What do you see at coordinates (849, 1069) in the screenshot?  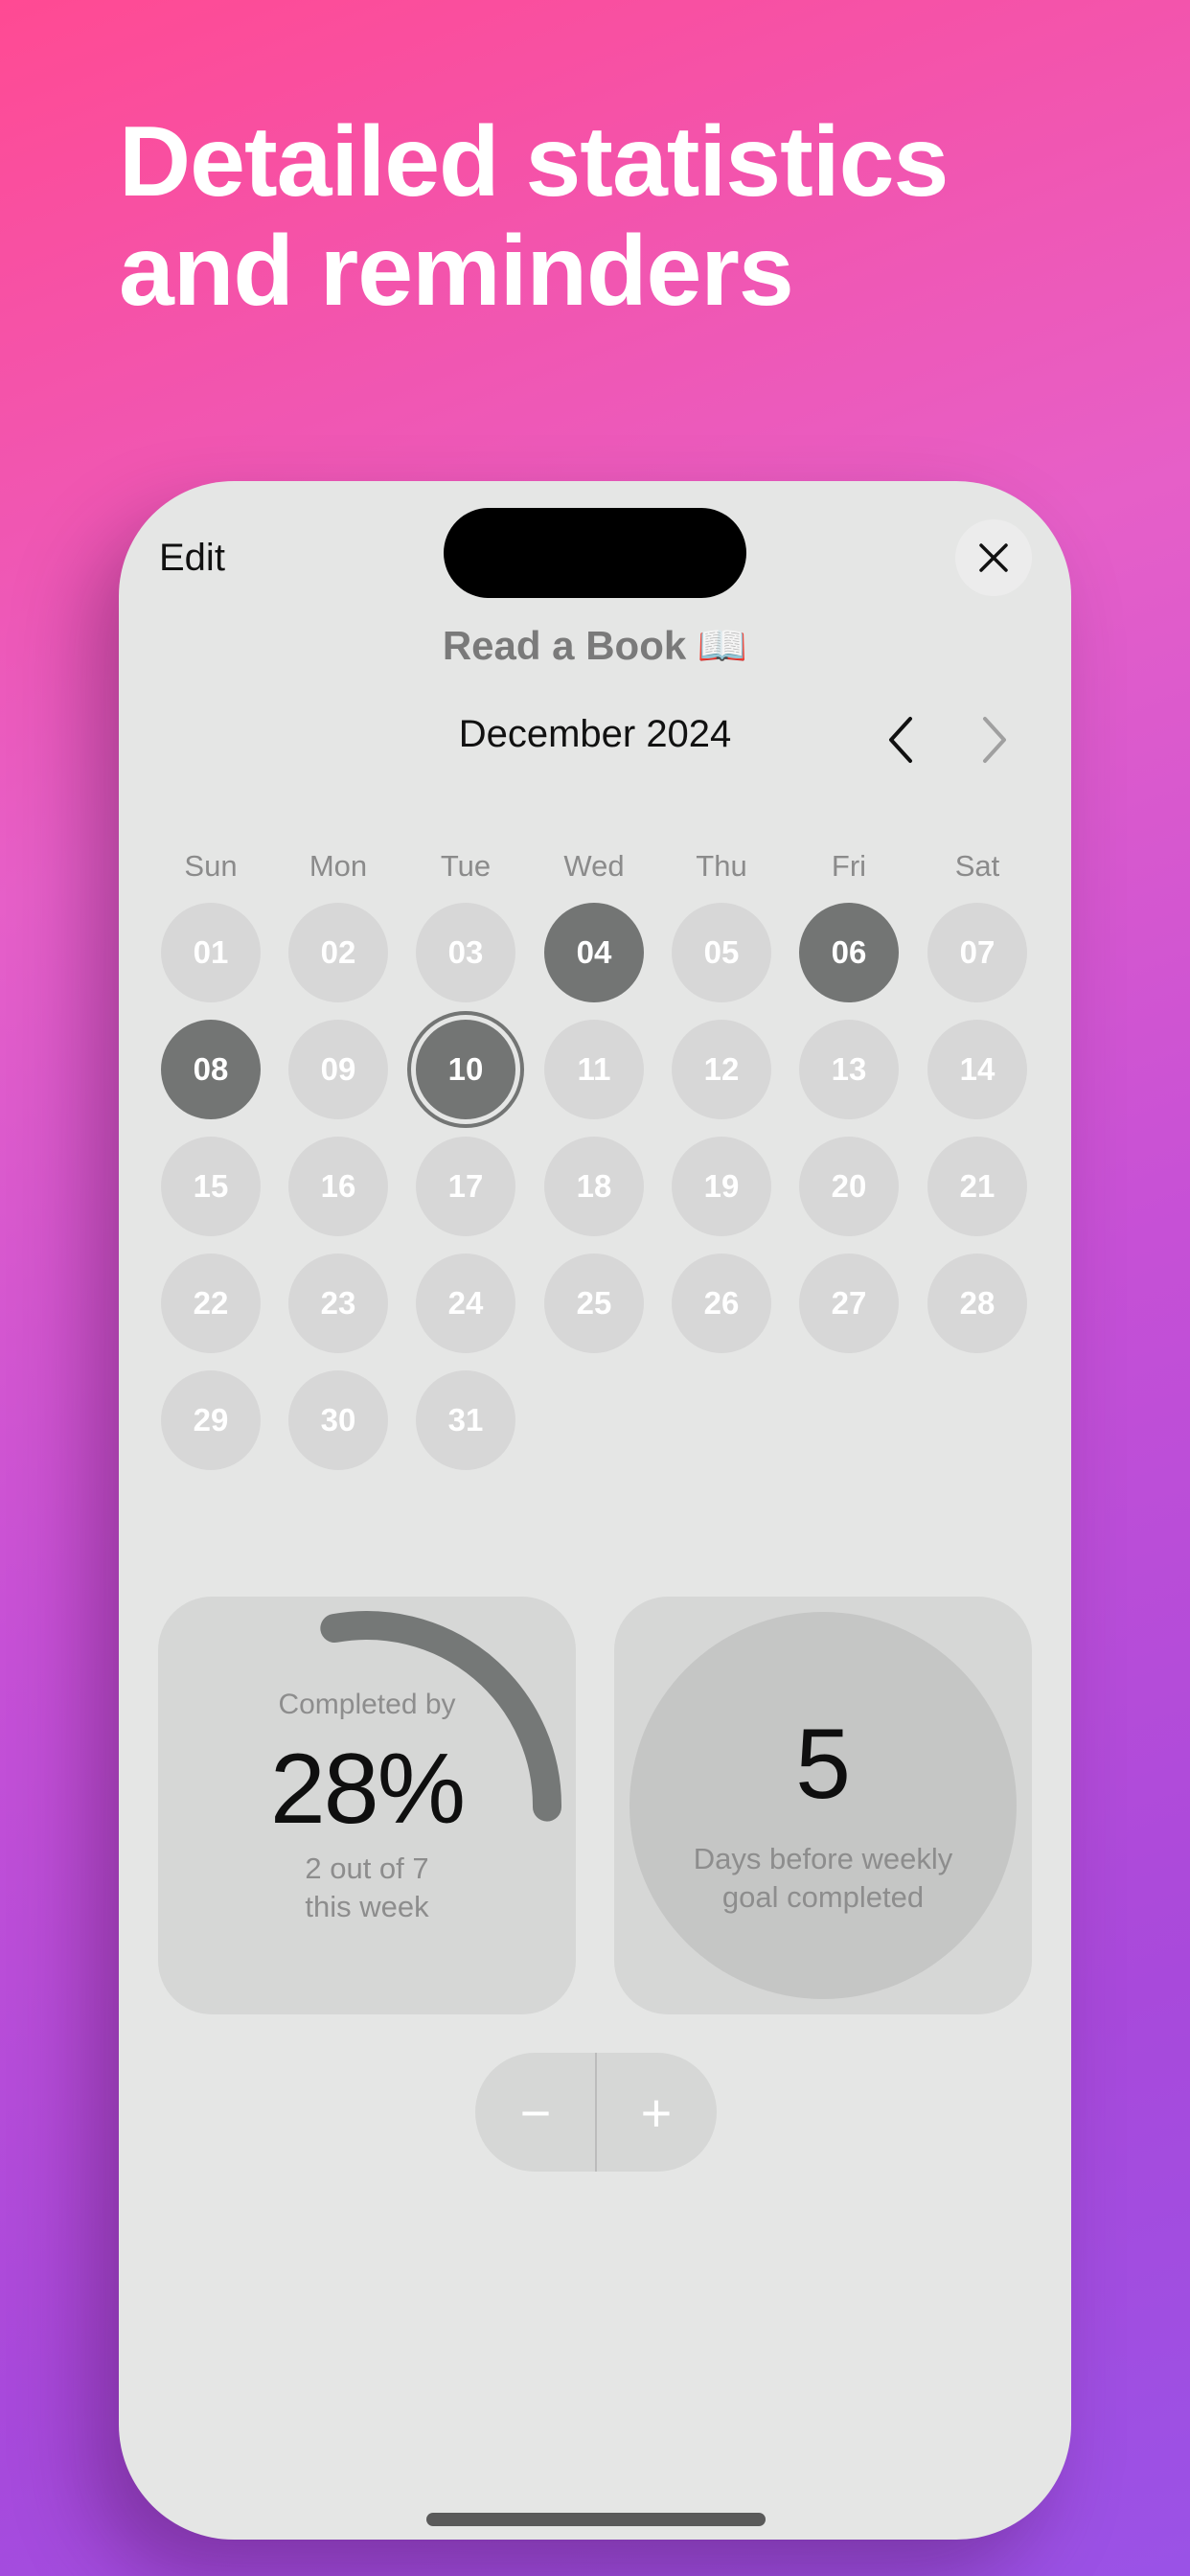 I see `calendar-day: 13` at bounding box center [849, 1069].